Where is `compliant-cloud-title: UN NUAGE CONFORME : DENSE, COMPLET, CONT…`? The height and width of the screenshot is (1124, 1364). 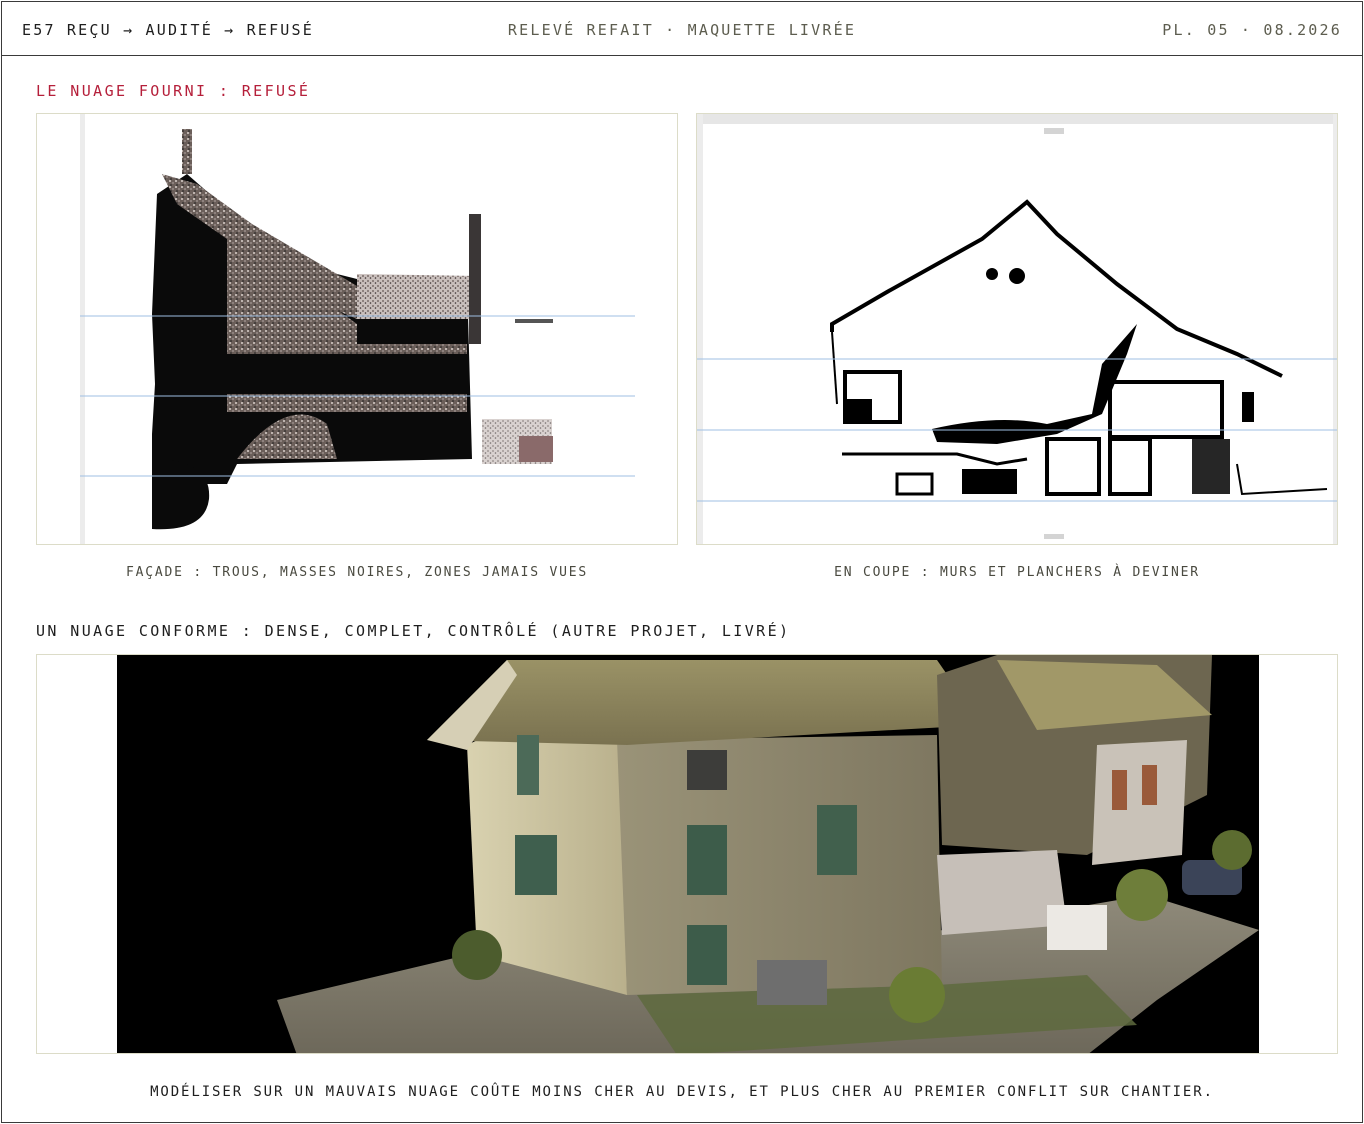
compliant-cloud-title: UN NUAGE CONFORME : DENSE, COMPLET, CONT… is located at coordinates (413, 631).